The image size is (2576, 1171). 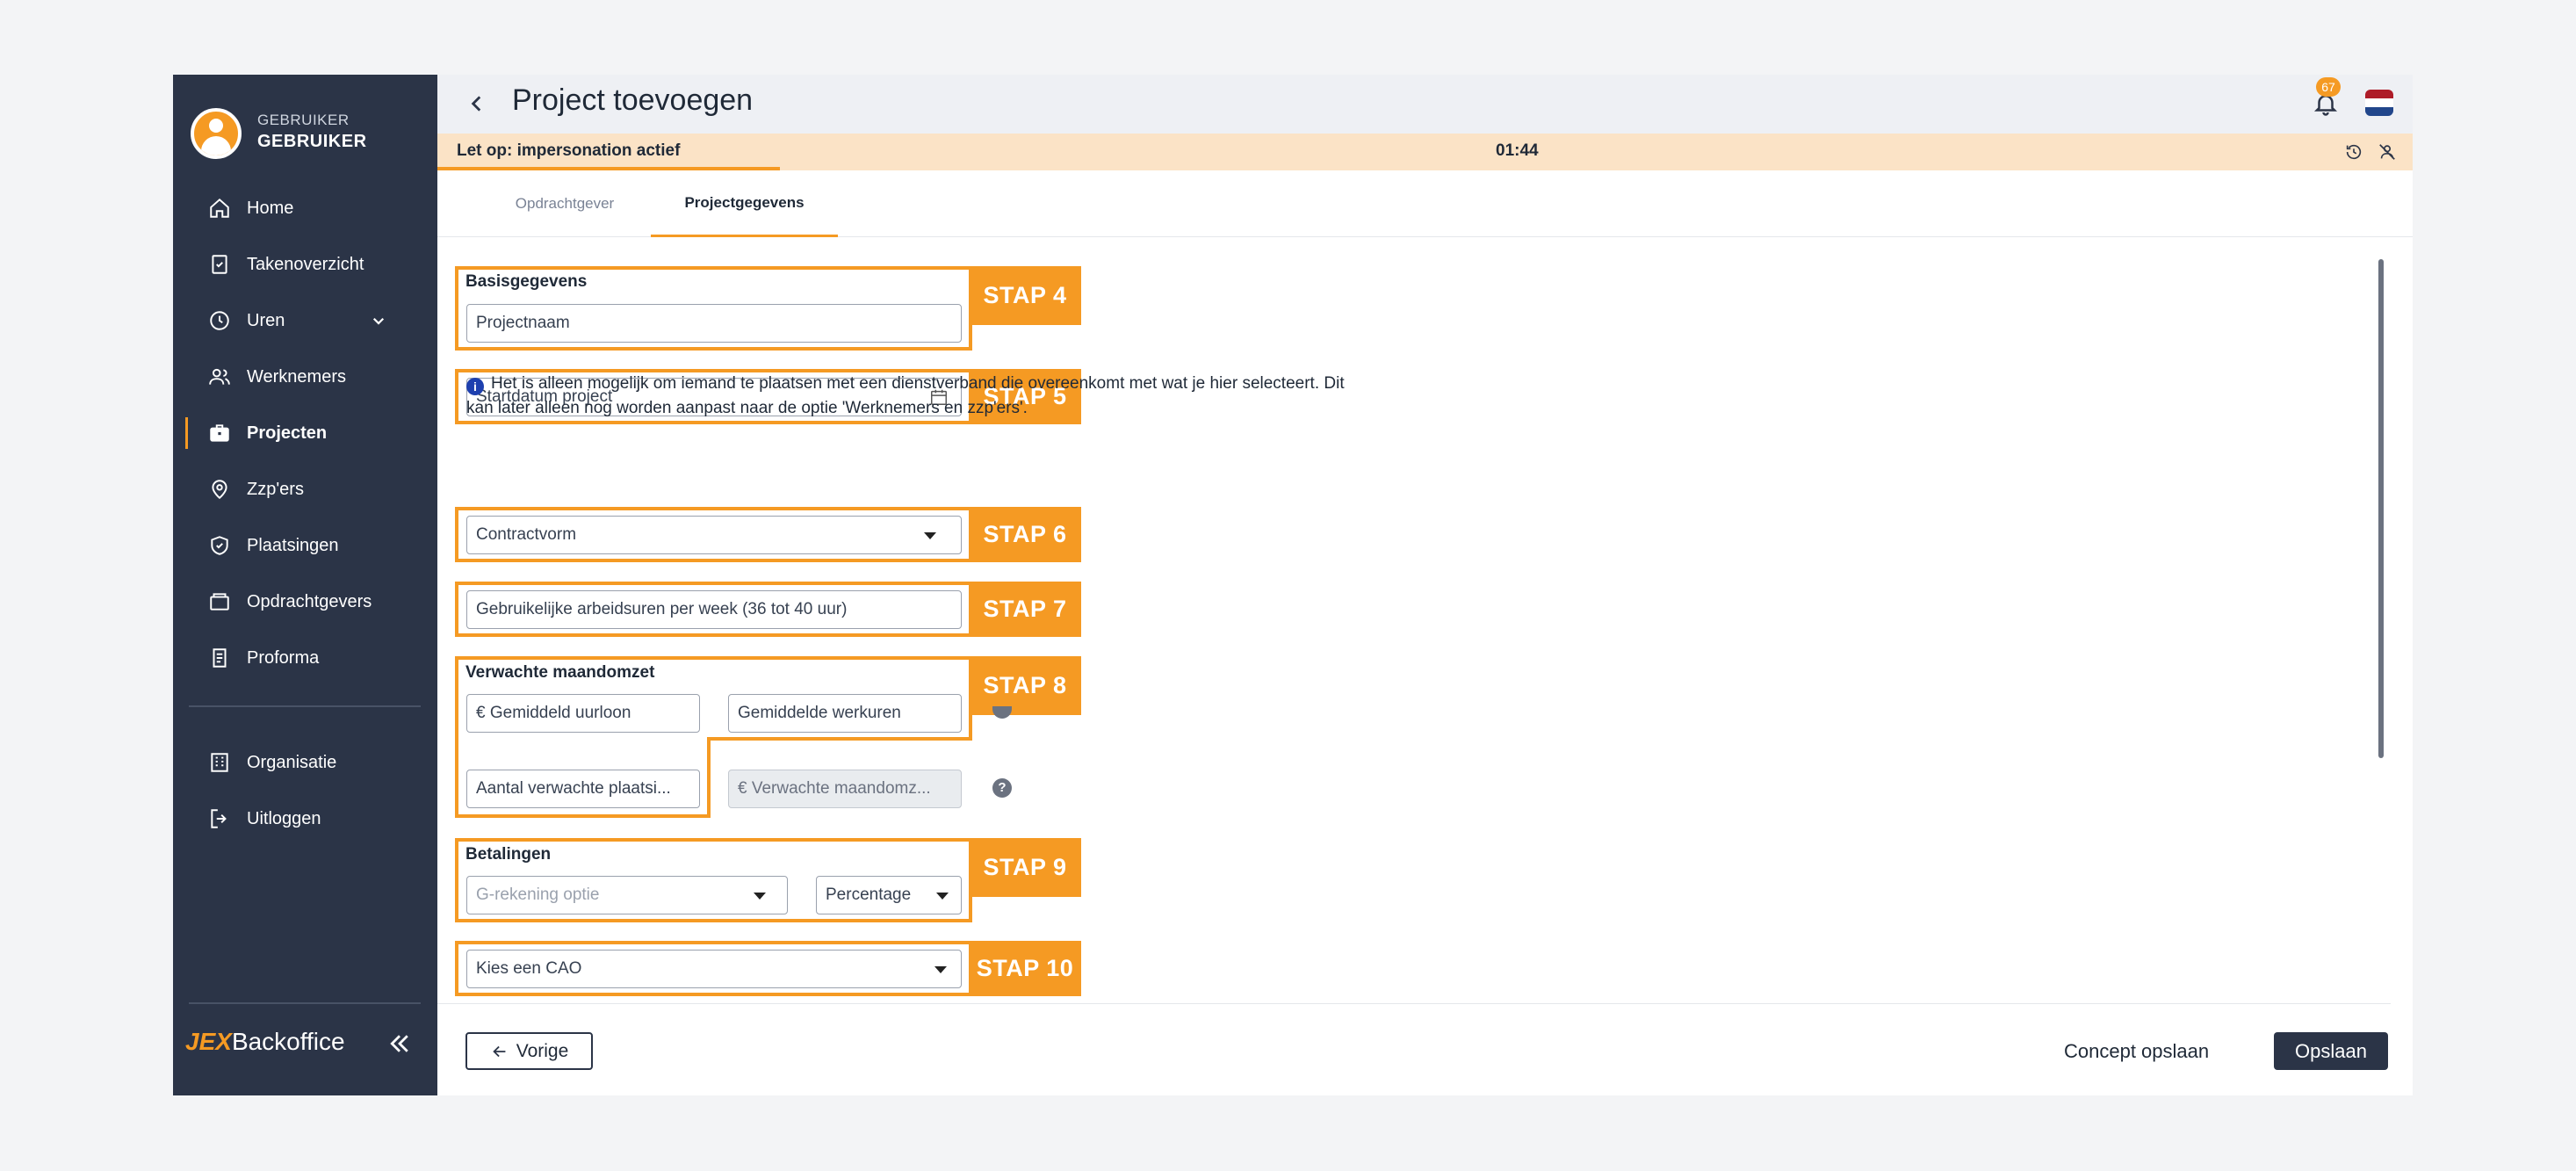 I want to click on impersonation-timer: 01:44, so click(x=1517, y=150).